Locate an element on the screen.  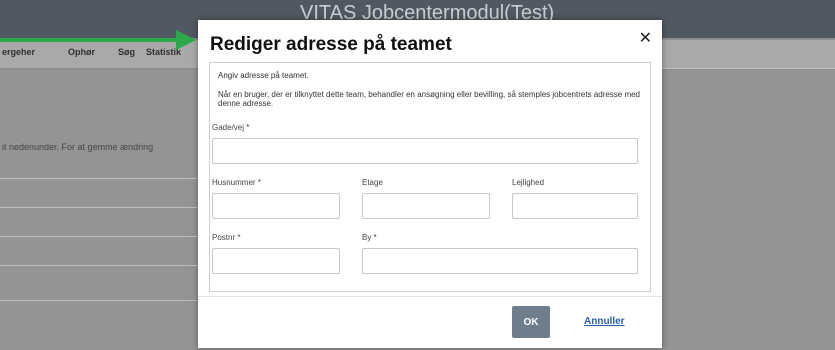
floor-label: Etage is located at coordinates (372, 182).